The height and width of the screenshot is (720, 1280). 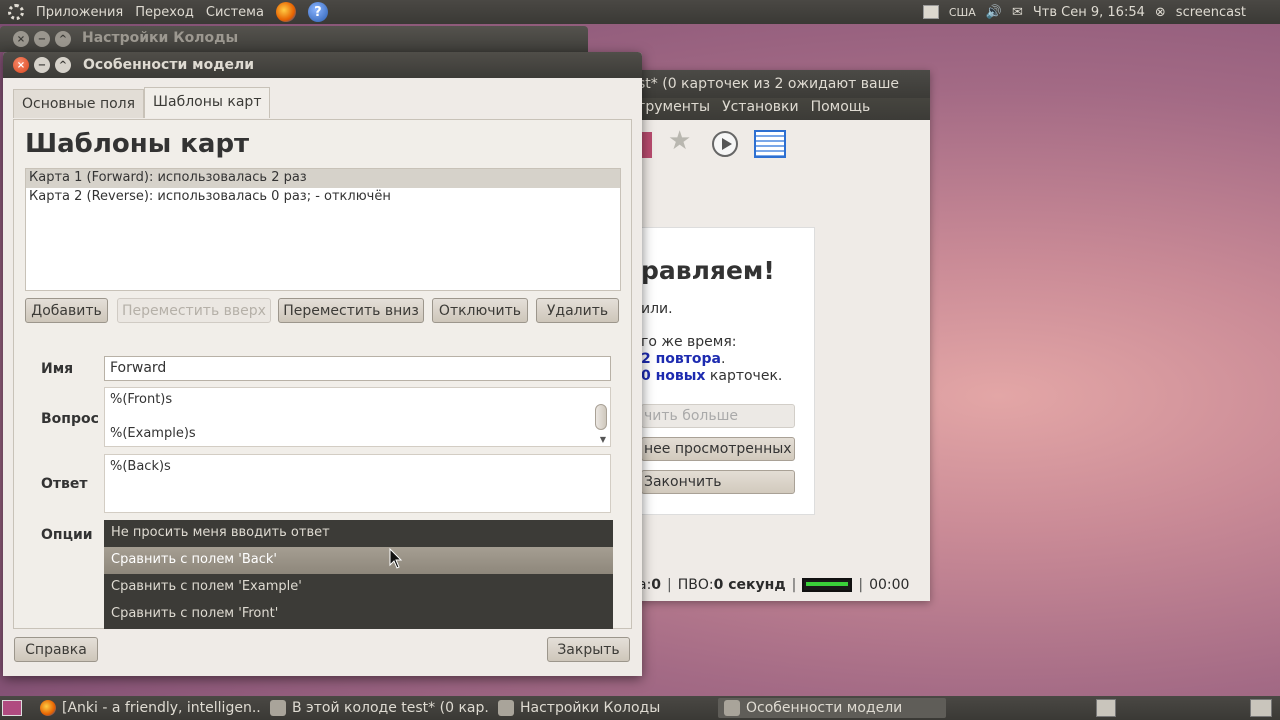 What do you see at coordinates (657, 309) in the screenshot?
I see `congrats-text-1: или.` at bounding box center [657, 309].